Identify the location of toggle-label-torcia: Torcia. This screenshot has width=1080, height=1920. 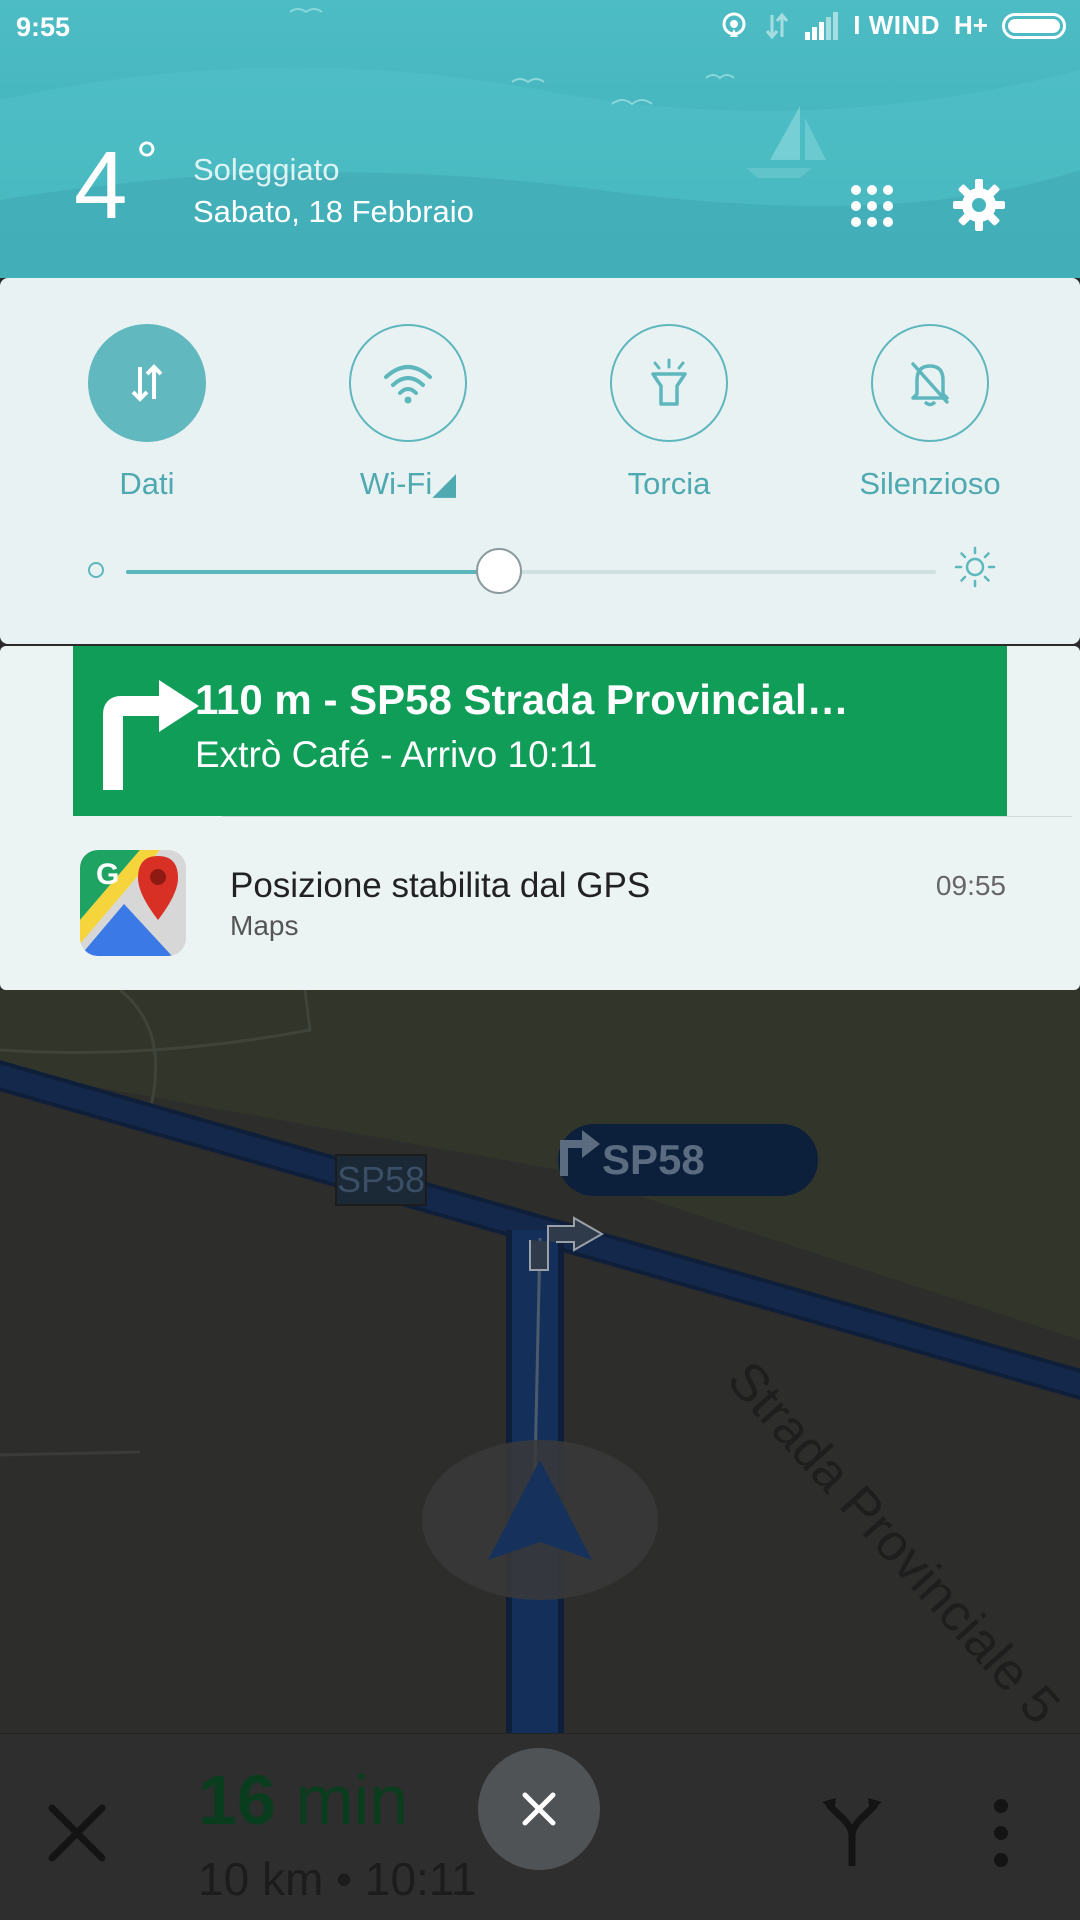
(669, 483).